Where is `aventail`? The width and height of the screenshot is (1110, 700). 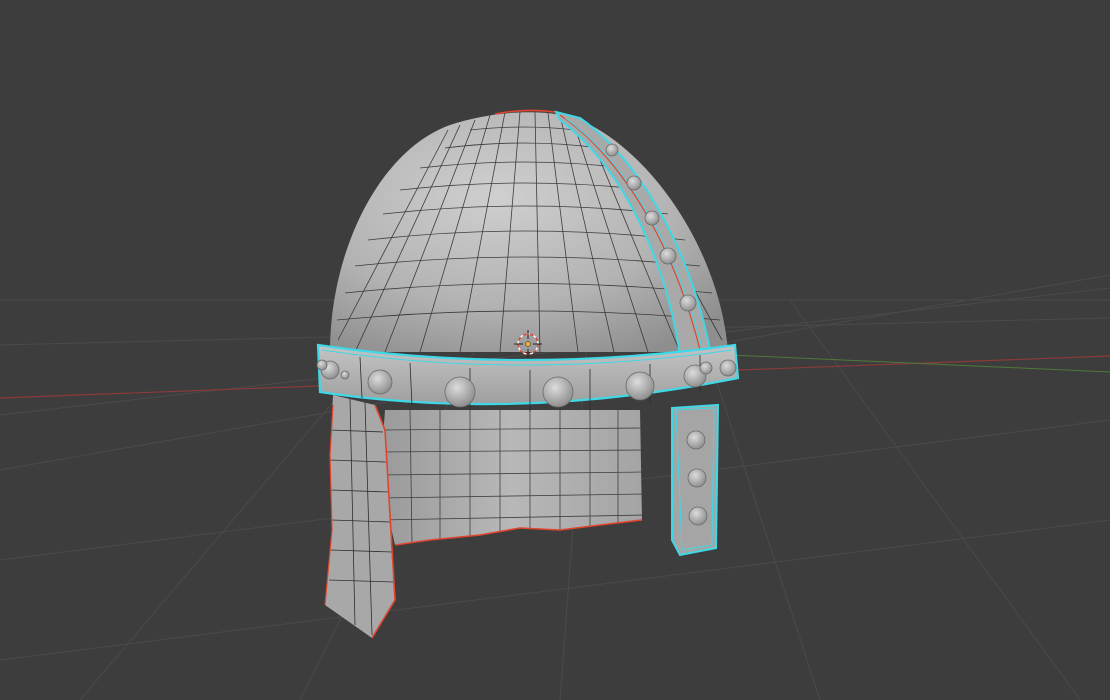 aventail is located at coordinates (511, 478).